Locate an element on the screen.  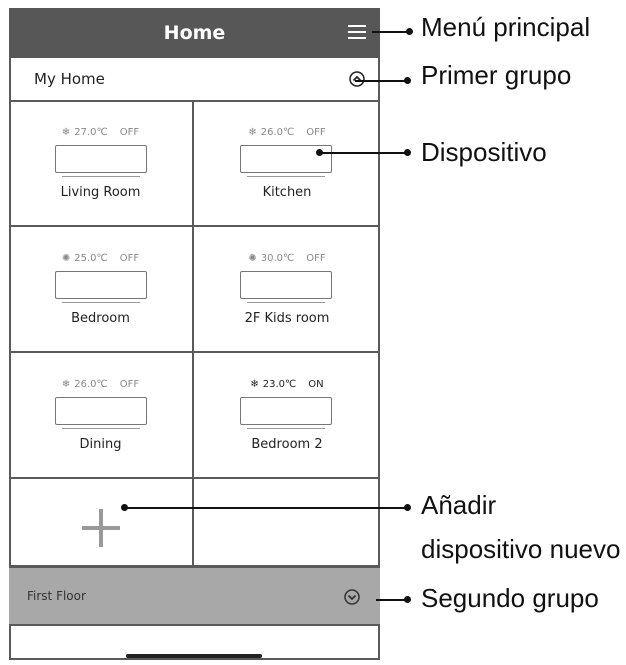
hamburger-menu-icon is located at coordinates (357, 32).